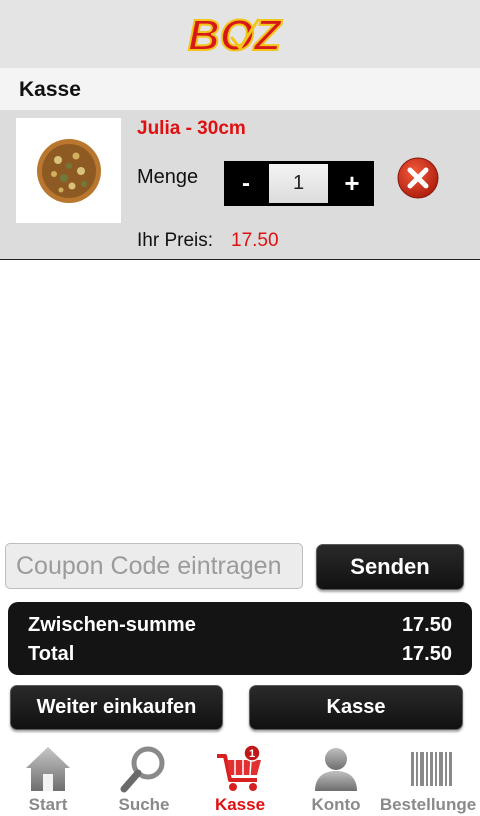  I want to click on tab-label: Konto, so click(336, 804).